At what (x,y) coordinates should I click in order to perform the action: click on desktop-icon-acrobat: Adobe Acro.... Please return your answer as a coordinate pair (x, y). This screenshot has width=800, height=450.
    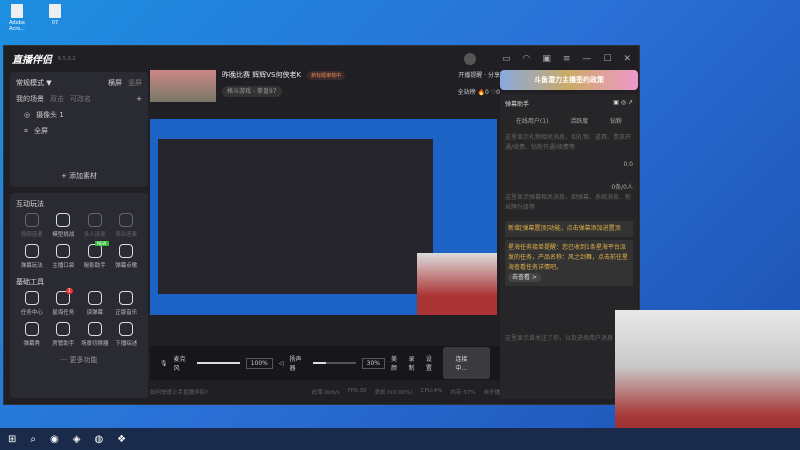
    Looking at the image, I should click on (17, 18).